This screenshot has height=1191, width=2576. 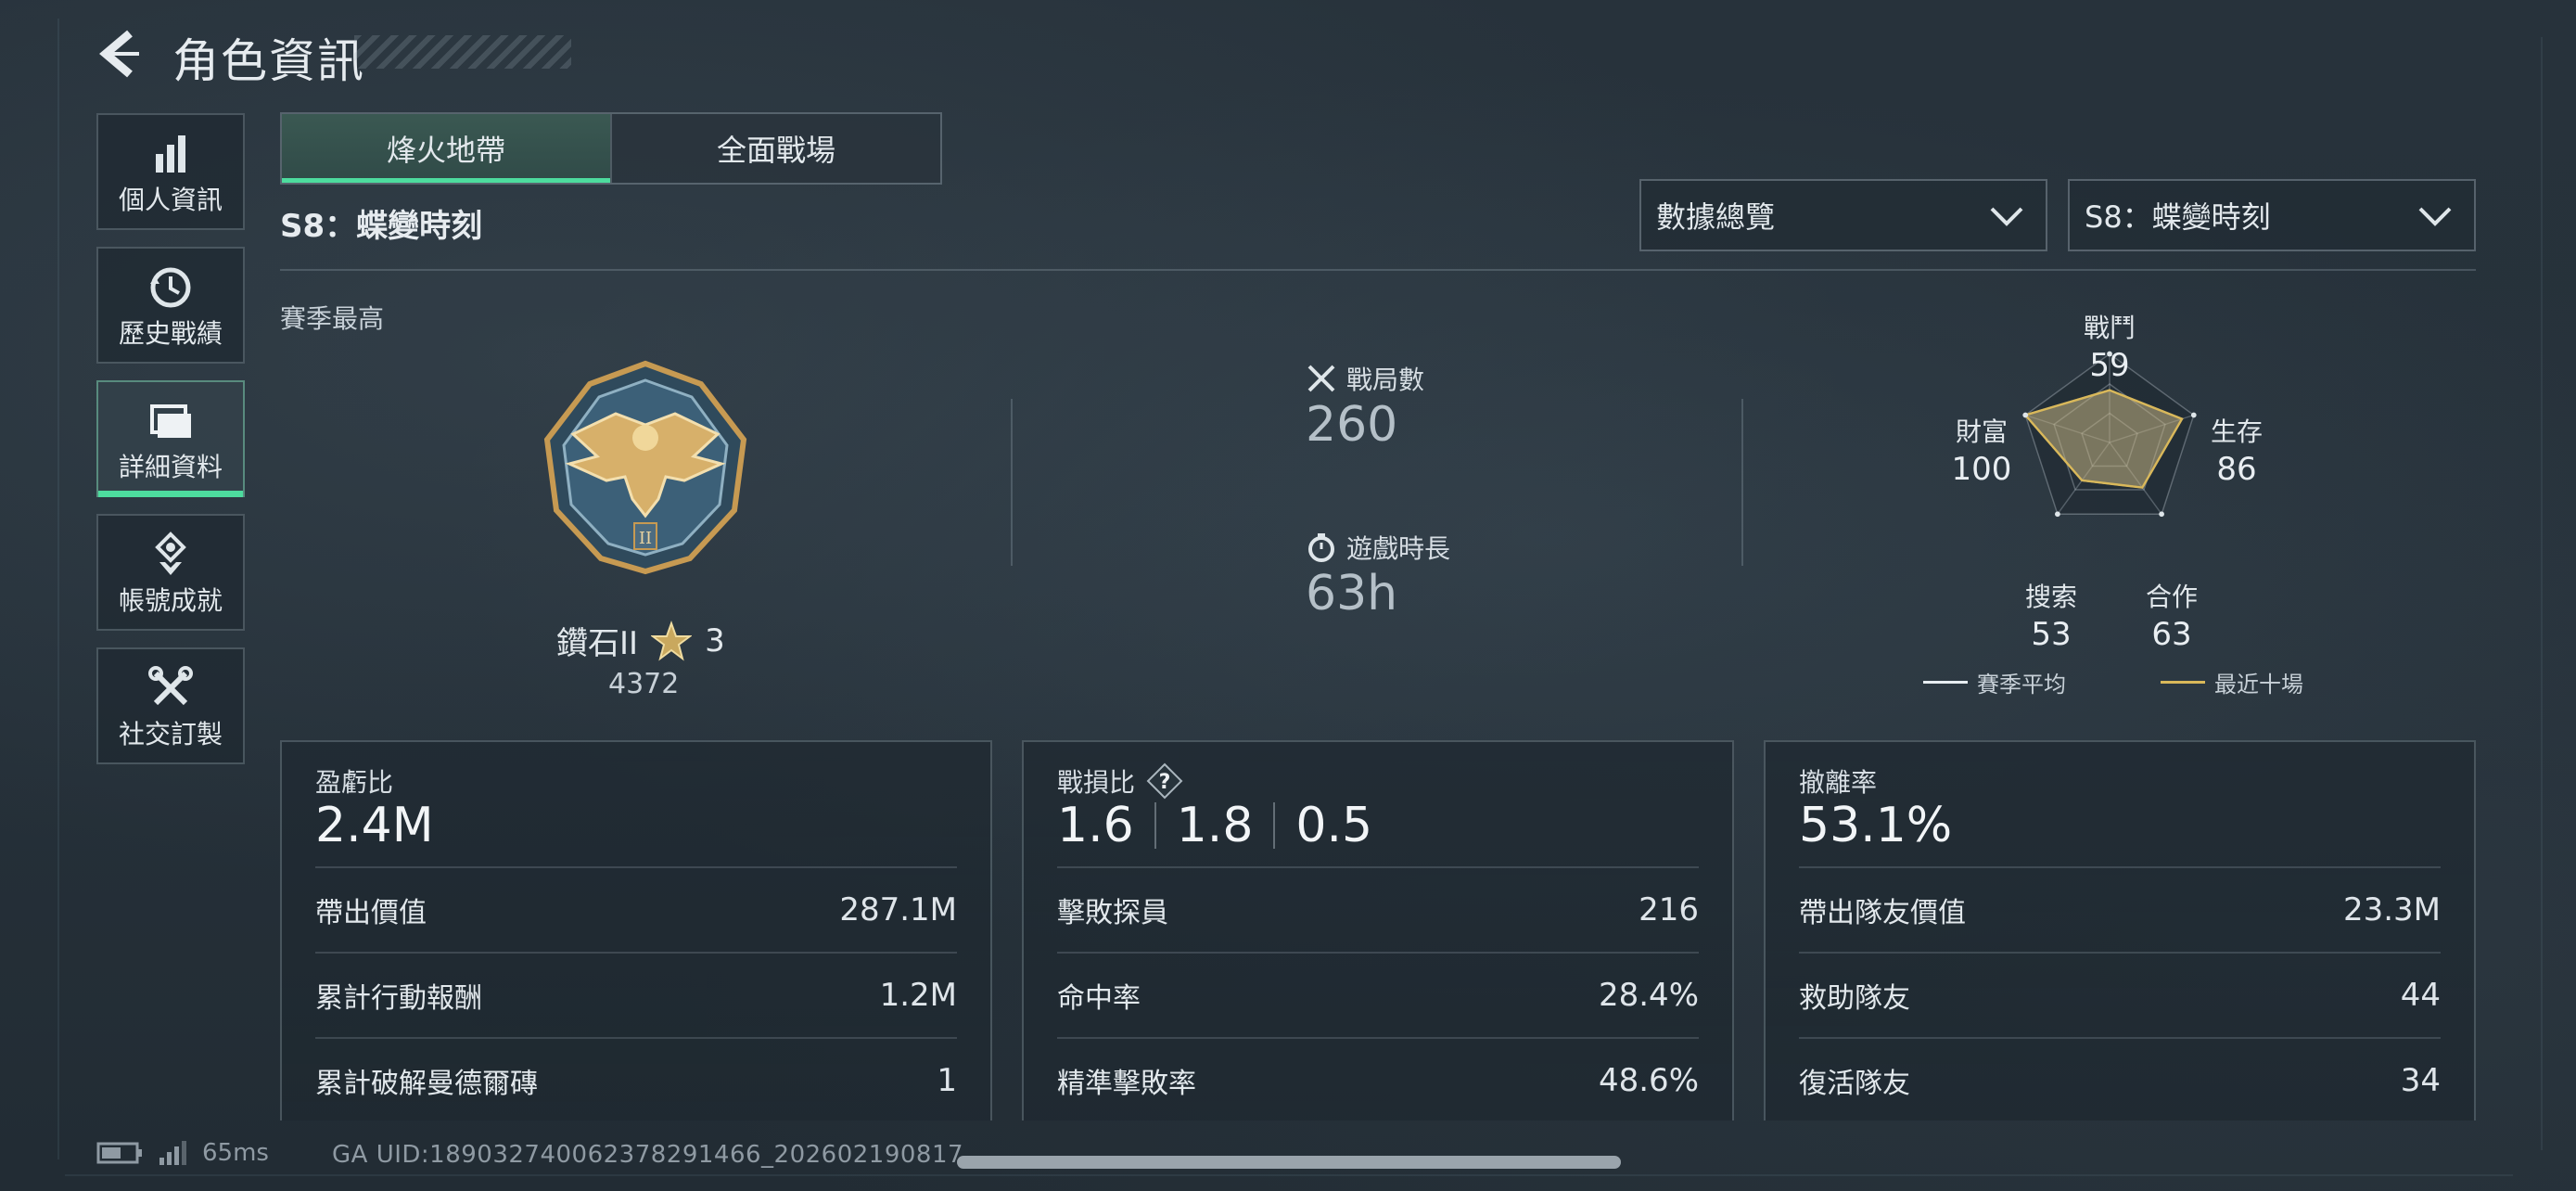 I want to click on panel-big-value: 53.1%, so click(x=1876, y=825).